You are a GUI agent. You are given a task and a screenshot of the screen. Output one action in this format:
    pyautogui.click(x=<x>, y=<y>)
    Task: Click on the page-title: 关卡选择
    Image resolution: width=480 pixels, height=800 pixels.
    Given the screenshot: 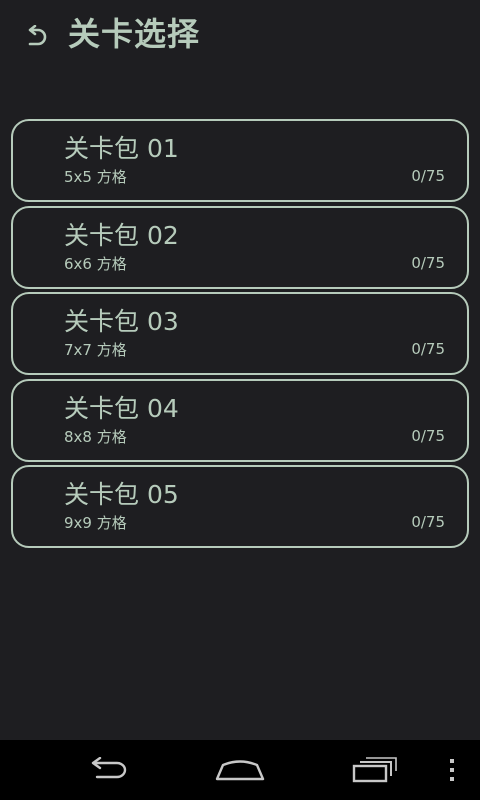 What is the action you would take?
    pyautogui.click(x=134, y=34)
    